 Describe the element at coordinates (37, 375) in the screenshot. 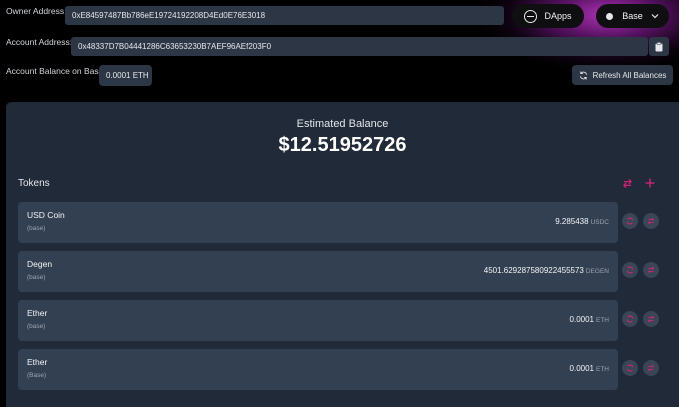

I see `token-network: (Base)` at that location.